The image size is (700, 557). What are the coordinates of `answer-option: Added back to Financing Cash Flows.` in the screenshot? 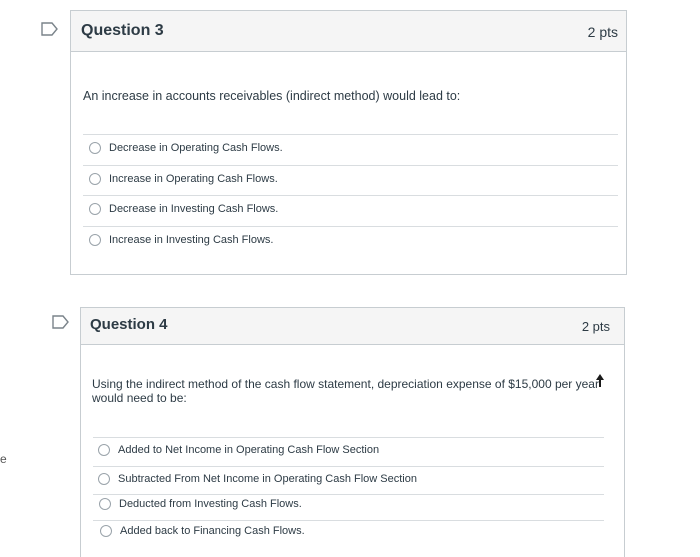 It's located at (202, 531).